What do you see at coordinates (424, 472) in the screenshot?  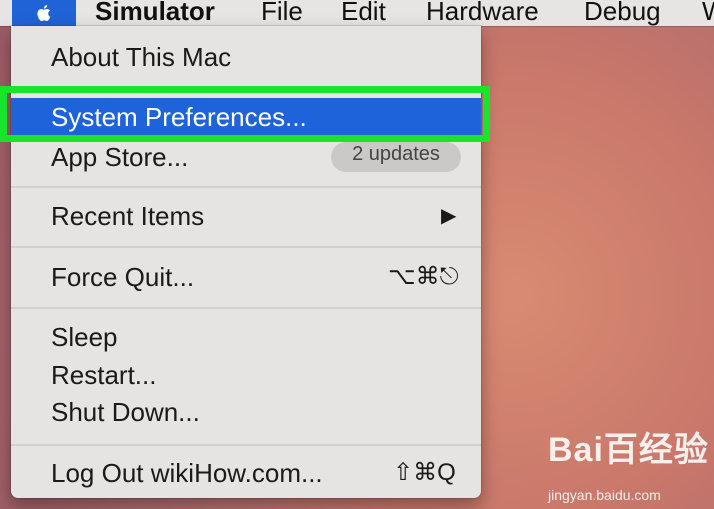 I see `log-out-shortcut: ⇧⌘Q` at bounding box center [424, 472].